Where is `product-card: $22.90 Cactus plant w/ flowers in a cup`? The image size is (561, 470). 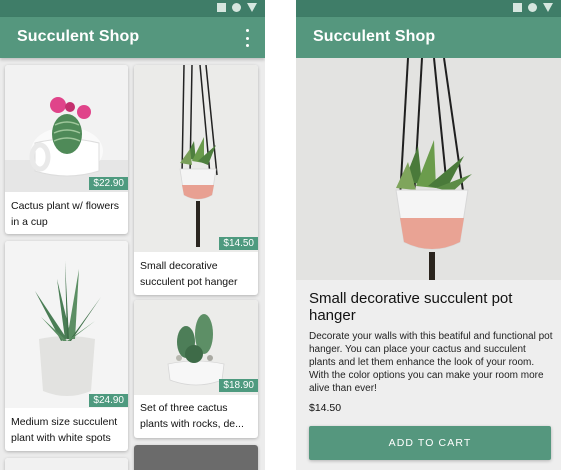 product-card: $22.90 Cactus plant w/ flowers in a cup is located at coordinates (66, 149).